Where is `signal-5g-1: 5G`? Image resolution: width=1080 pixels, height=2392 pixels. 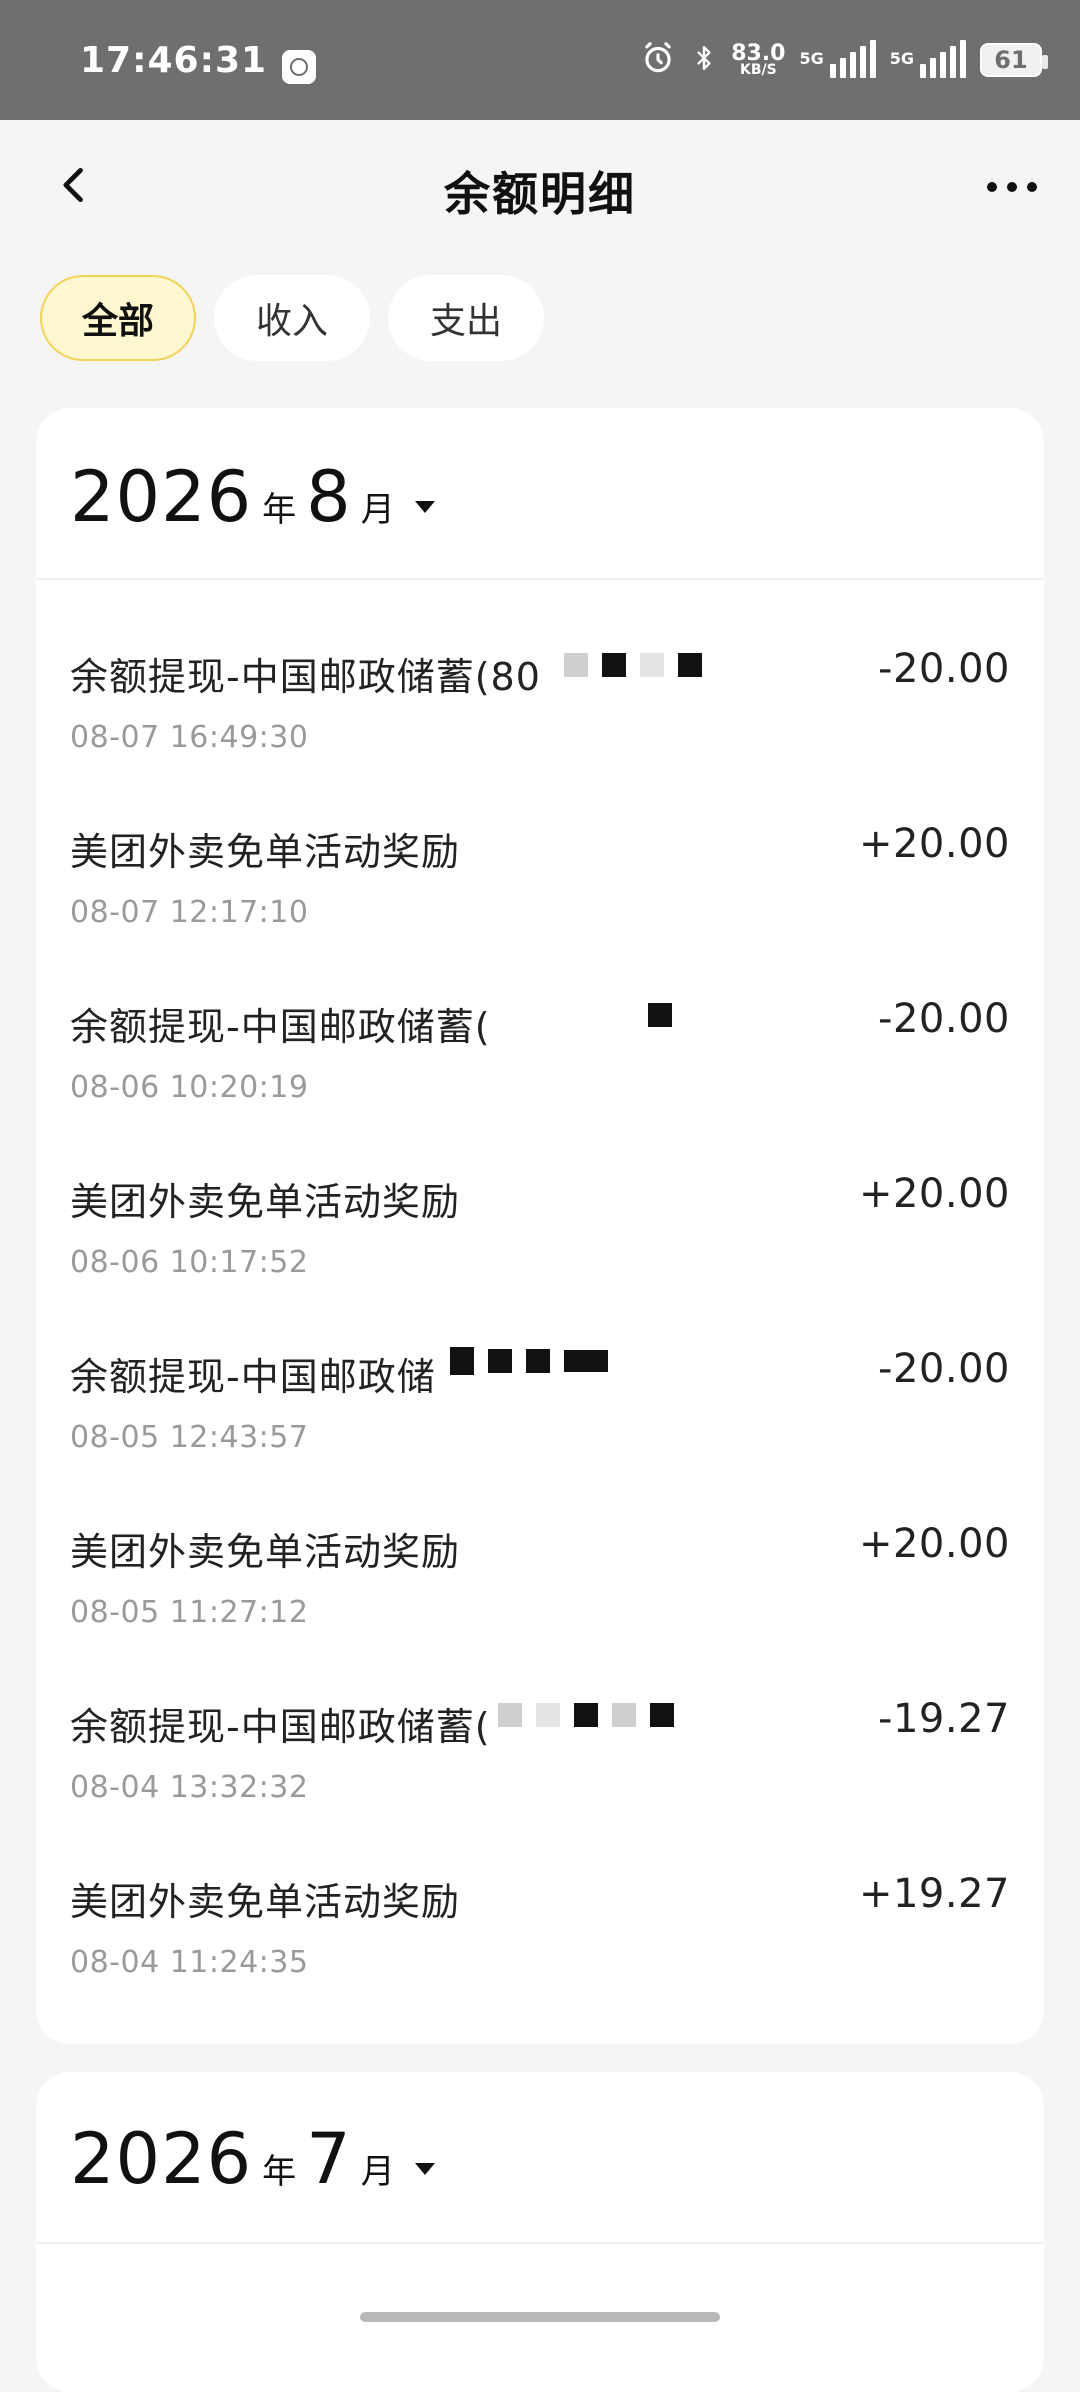 signal-5g-1: 5G is located at coordinates (837, 60).